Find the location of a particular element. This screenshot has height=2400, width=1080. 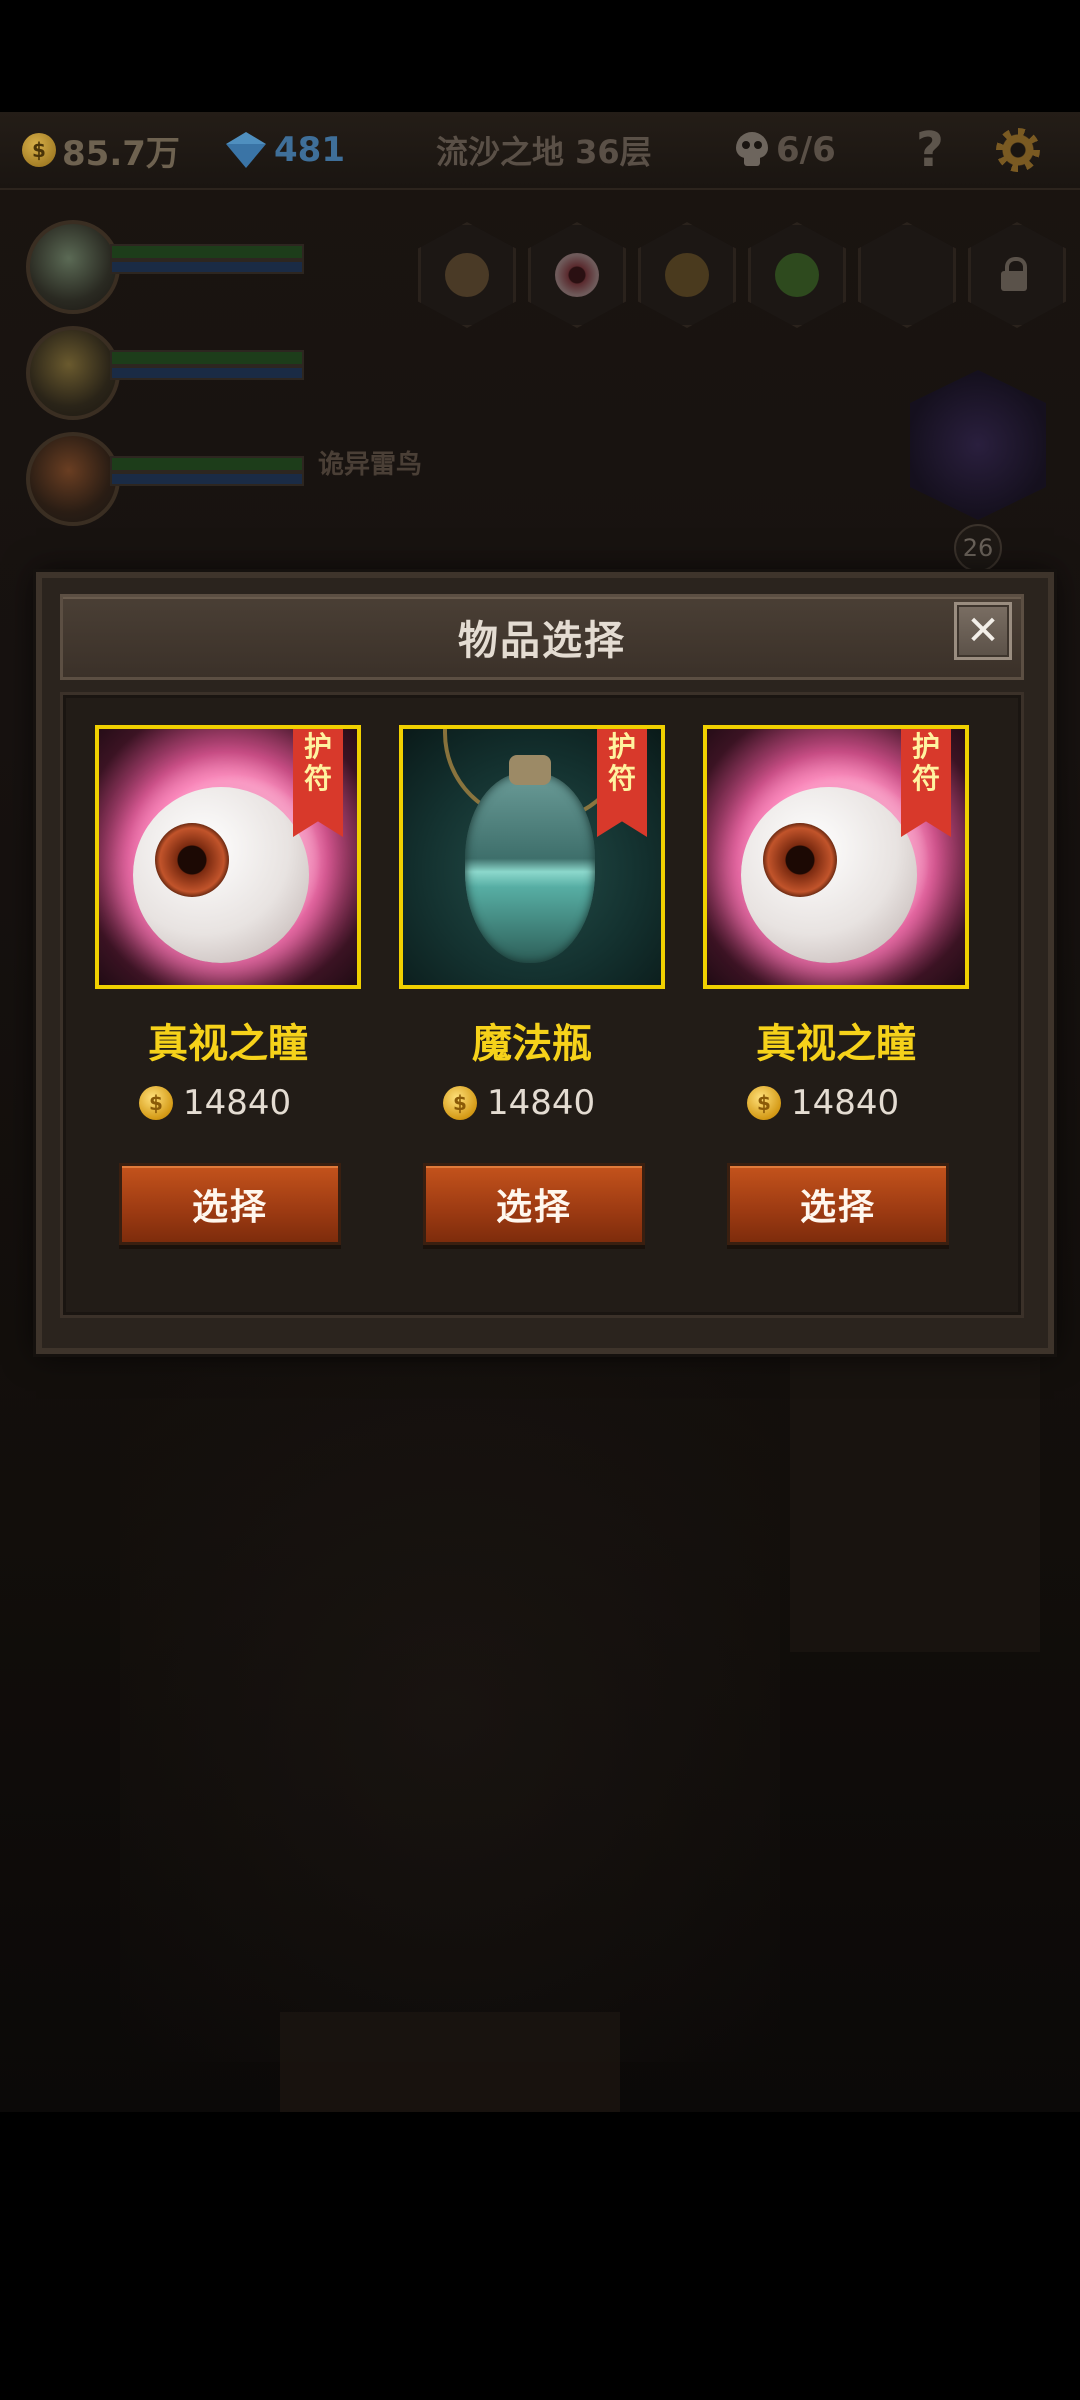

kill-count: 6/6 is located at coordinates (806, 150).